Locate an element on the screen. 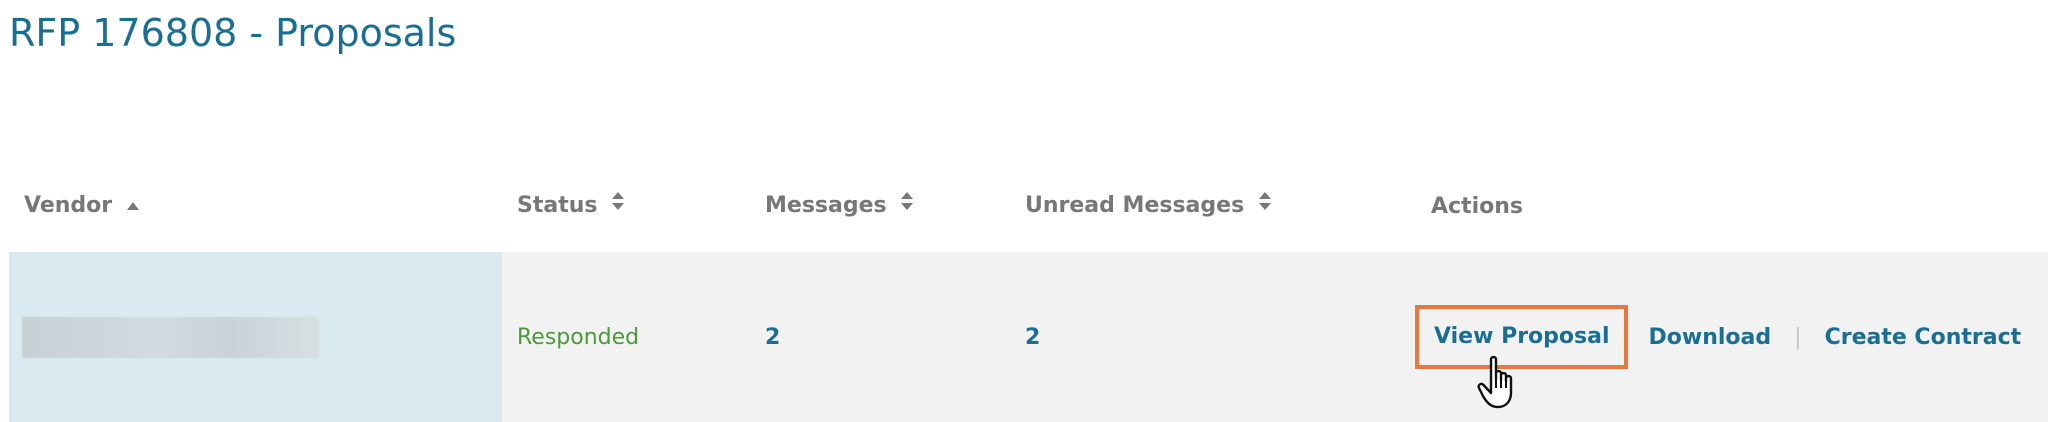  status-cell: Responded is located at coordinates (626, 337).